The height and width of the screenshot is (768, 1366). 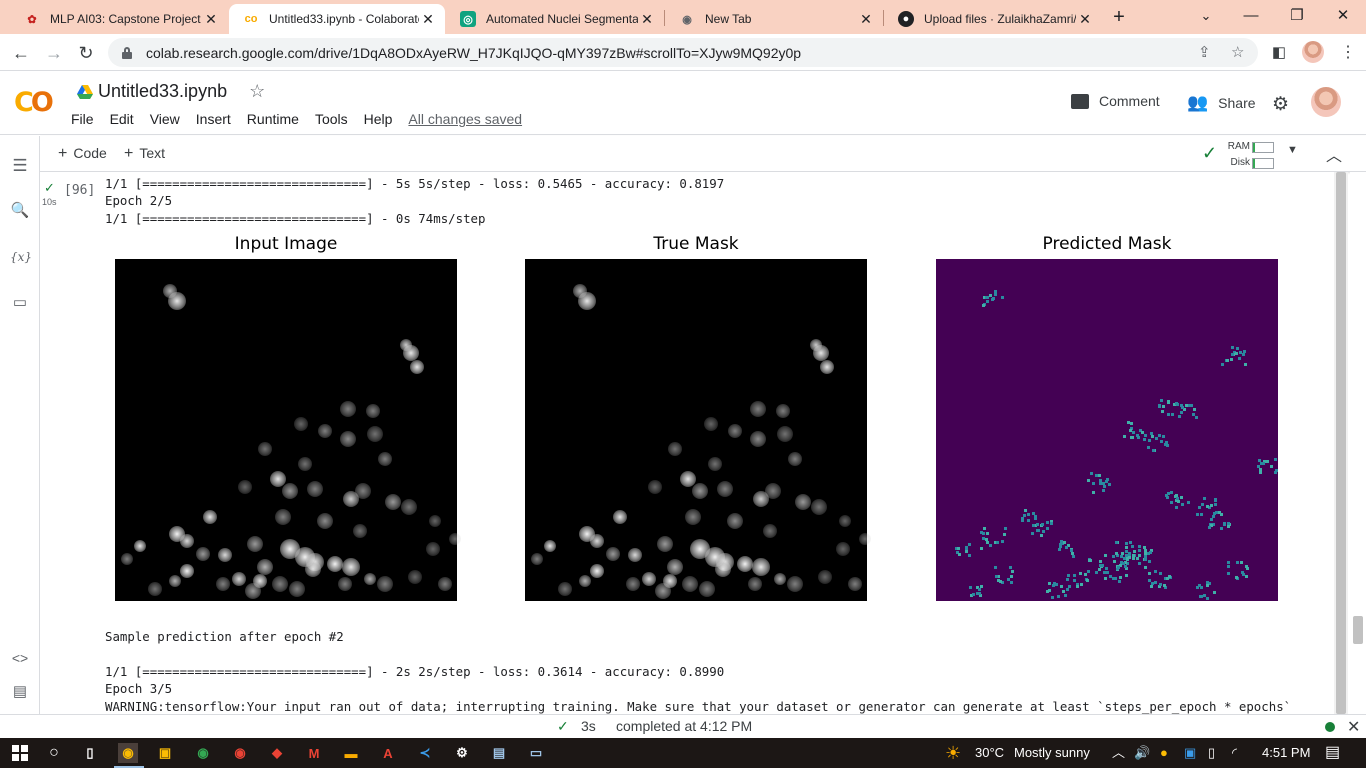 I want to click on table-of-contents-icon: ☰, so click(x=20, y=166).